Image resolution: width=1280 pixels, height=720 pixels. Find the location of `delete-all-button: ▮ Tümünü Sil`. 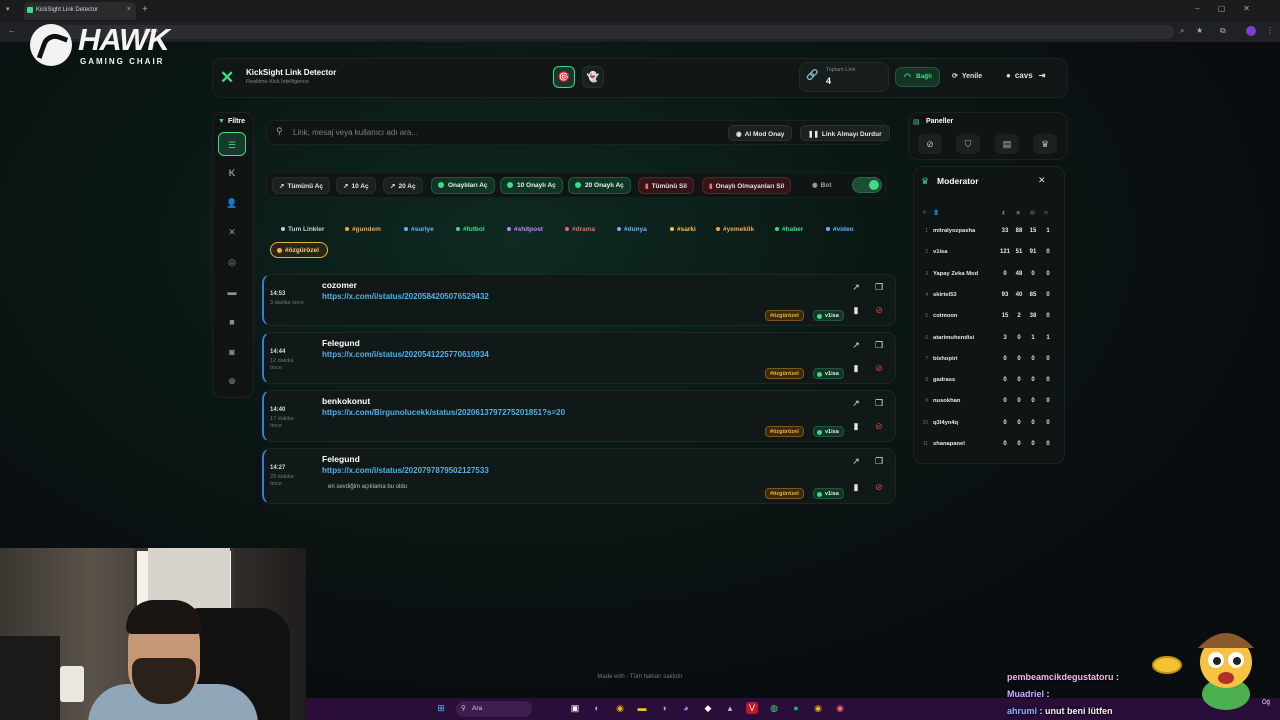

delete-all-button: ▮ Tümünü Sil is located at coordinates (666, 185).